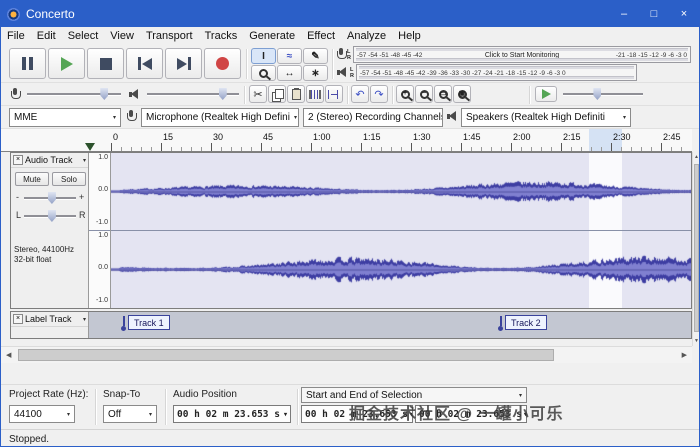 The height and width of the screenshot is (447, 700). Describe the element at coordinates (130, 414) in the screenshot. I see `snap-to-select: Off ▾` at that location.